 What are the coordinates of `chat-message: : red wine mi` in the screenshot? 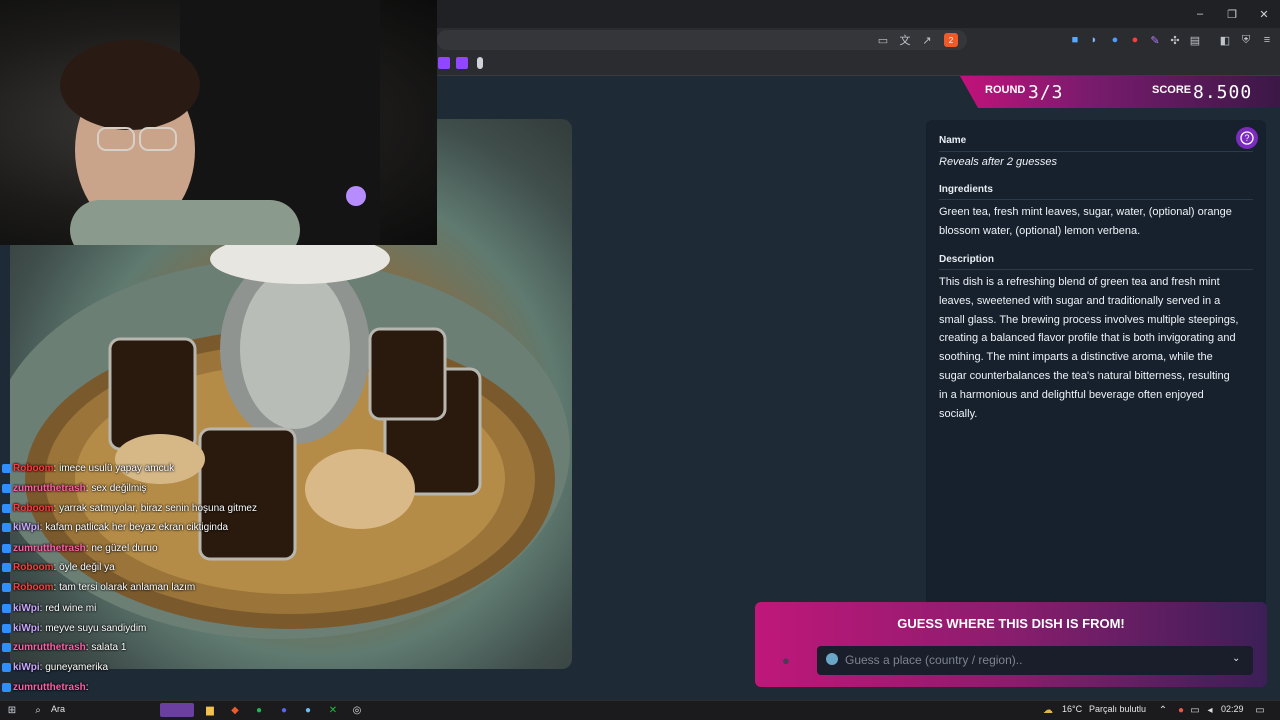 It's located at (68, 608).